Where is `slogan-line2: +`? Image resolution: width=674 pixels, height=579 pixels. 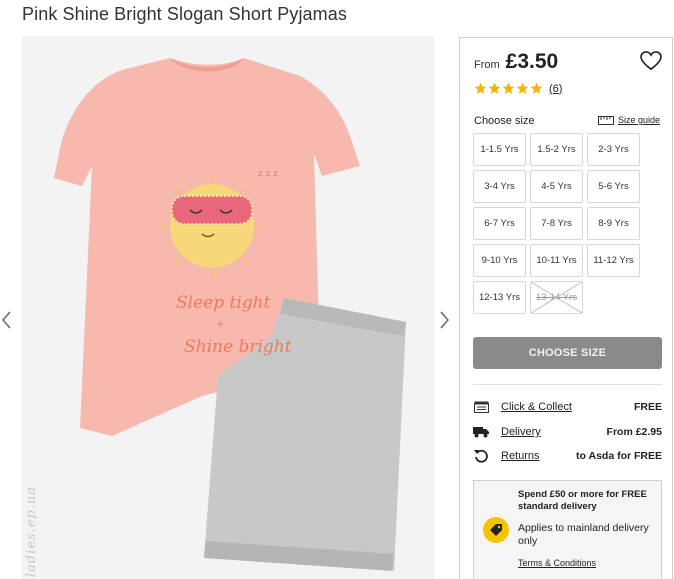 slogan-line2: + is located at coordinates (220, 324).